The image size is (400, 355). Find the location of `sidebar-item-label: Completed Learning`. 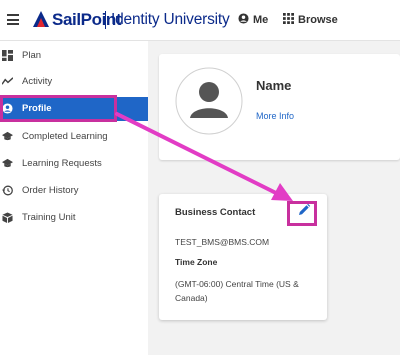

sidebar-item-label: Completed Learning is located at coordinates (65, 136).